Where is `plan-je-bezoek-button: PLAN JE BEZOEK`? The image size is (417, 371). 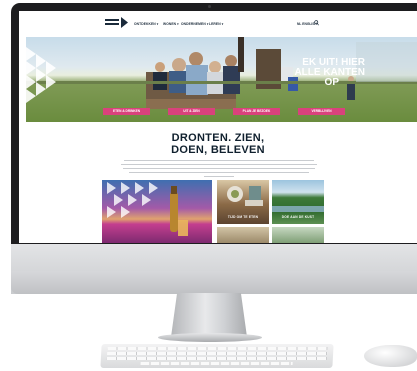 plan-je-bezoek-button: PLAN JE BEZOEK is located at coordinates (256, 111).